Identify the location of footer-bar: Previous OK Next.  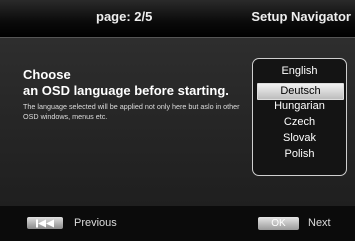
(177, 223).